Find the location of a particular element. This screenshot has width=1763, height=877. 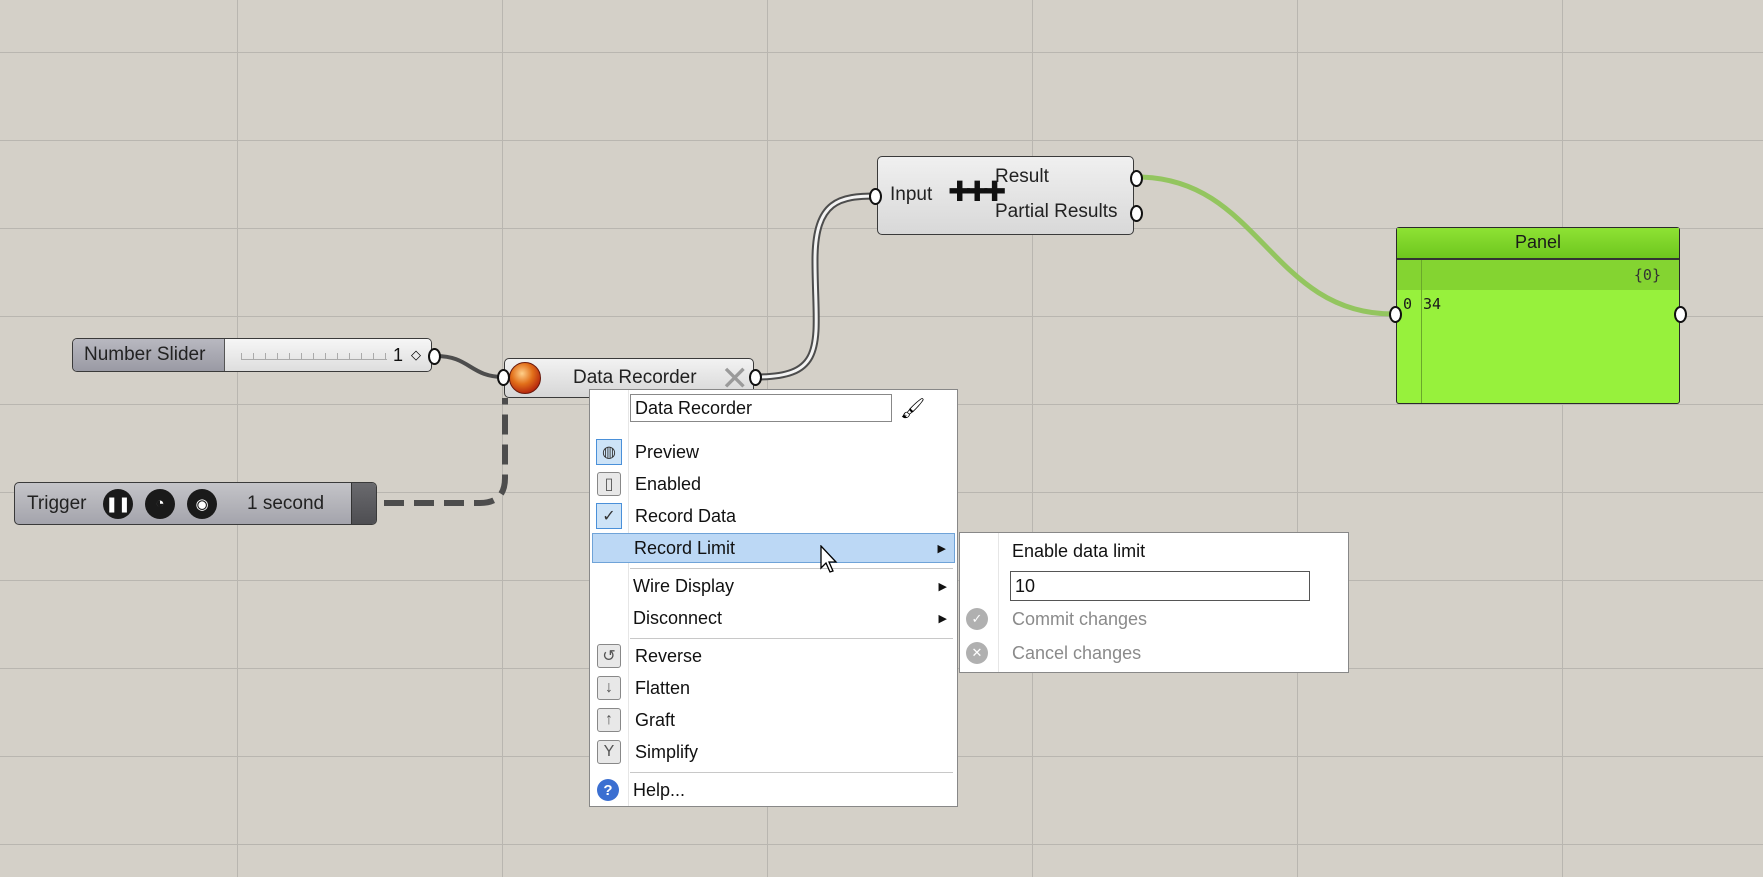

component-name-field is located at coordinates (761, 408).